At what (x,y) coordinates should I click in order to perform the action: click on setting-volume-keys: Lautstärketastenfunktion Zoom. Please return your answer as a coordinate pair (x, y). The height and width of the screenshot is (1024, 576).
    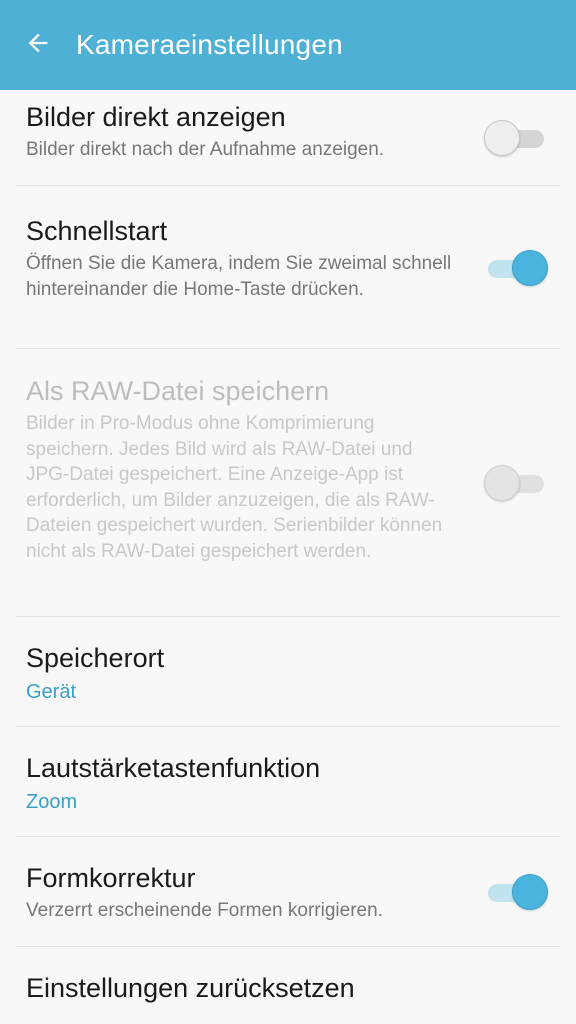
    Looking at the image, I should click on (288, 782).